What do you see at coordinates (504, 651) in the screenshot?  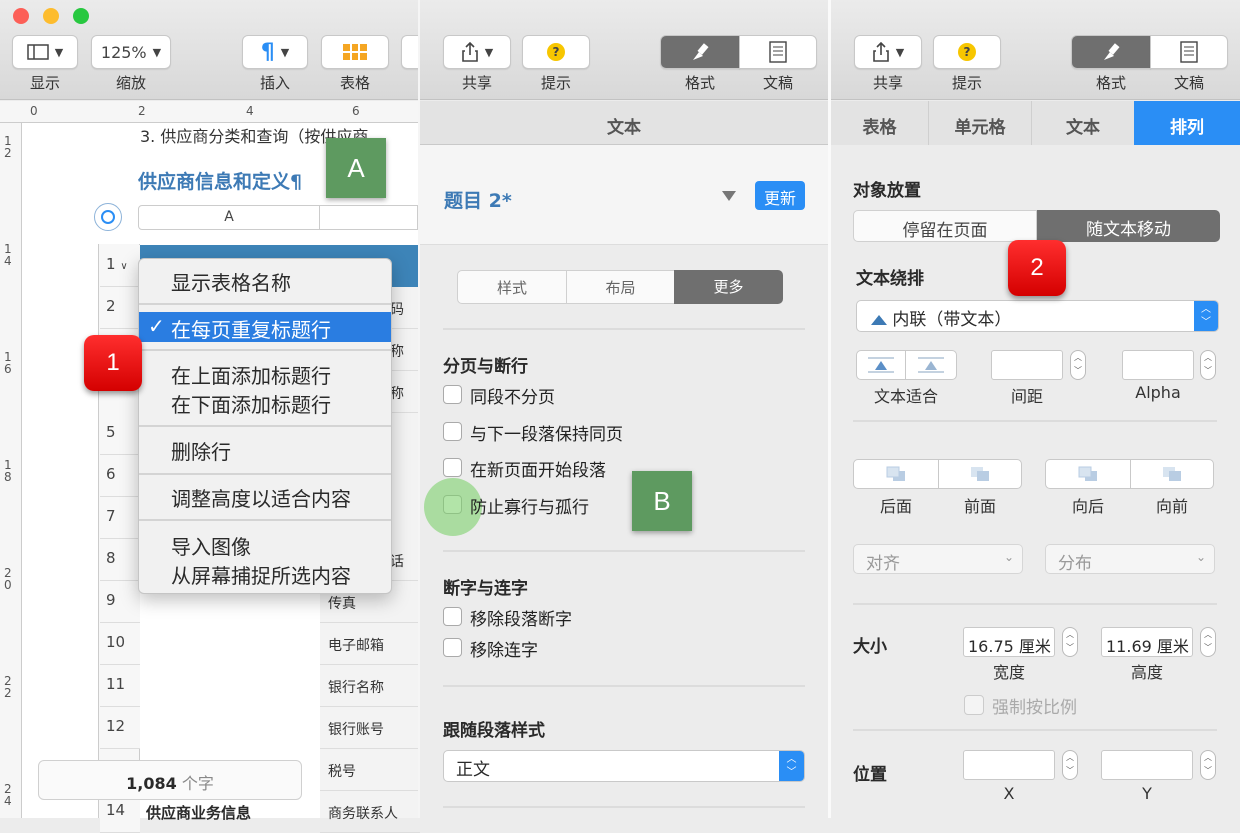 I see `checkbox-label: 移除连字` at bounding box center [504, 651].